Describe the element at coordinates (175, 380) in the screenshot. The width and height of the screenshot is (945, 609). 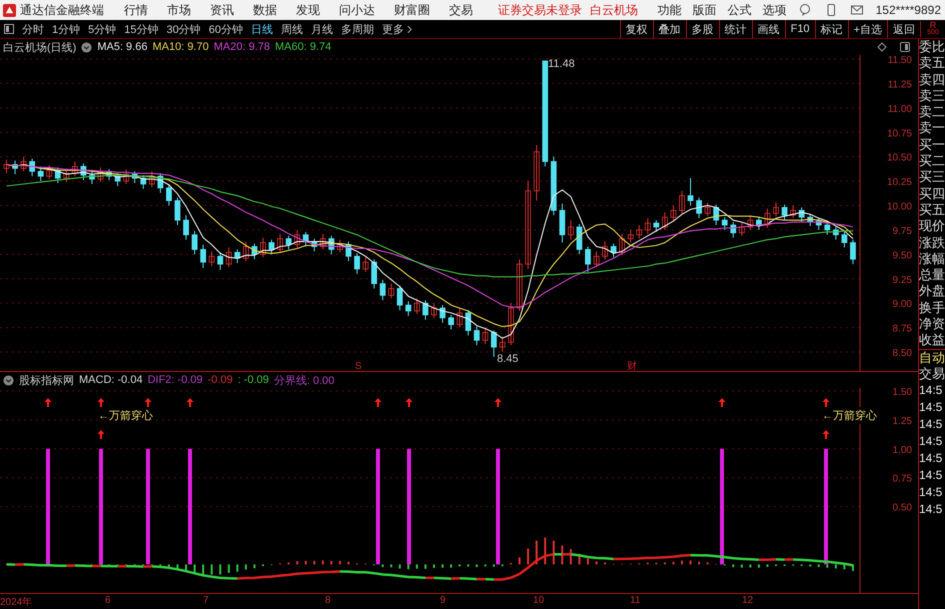
I see `indicator-value: DIF2: -0.09` at that location.